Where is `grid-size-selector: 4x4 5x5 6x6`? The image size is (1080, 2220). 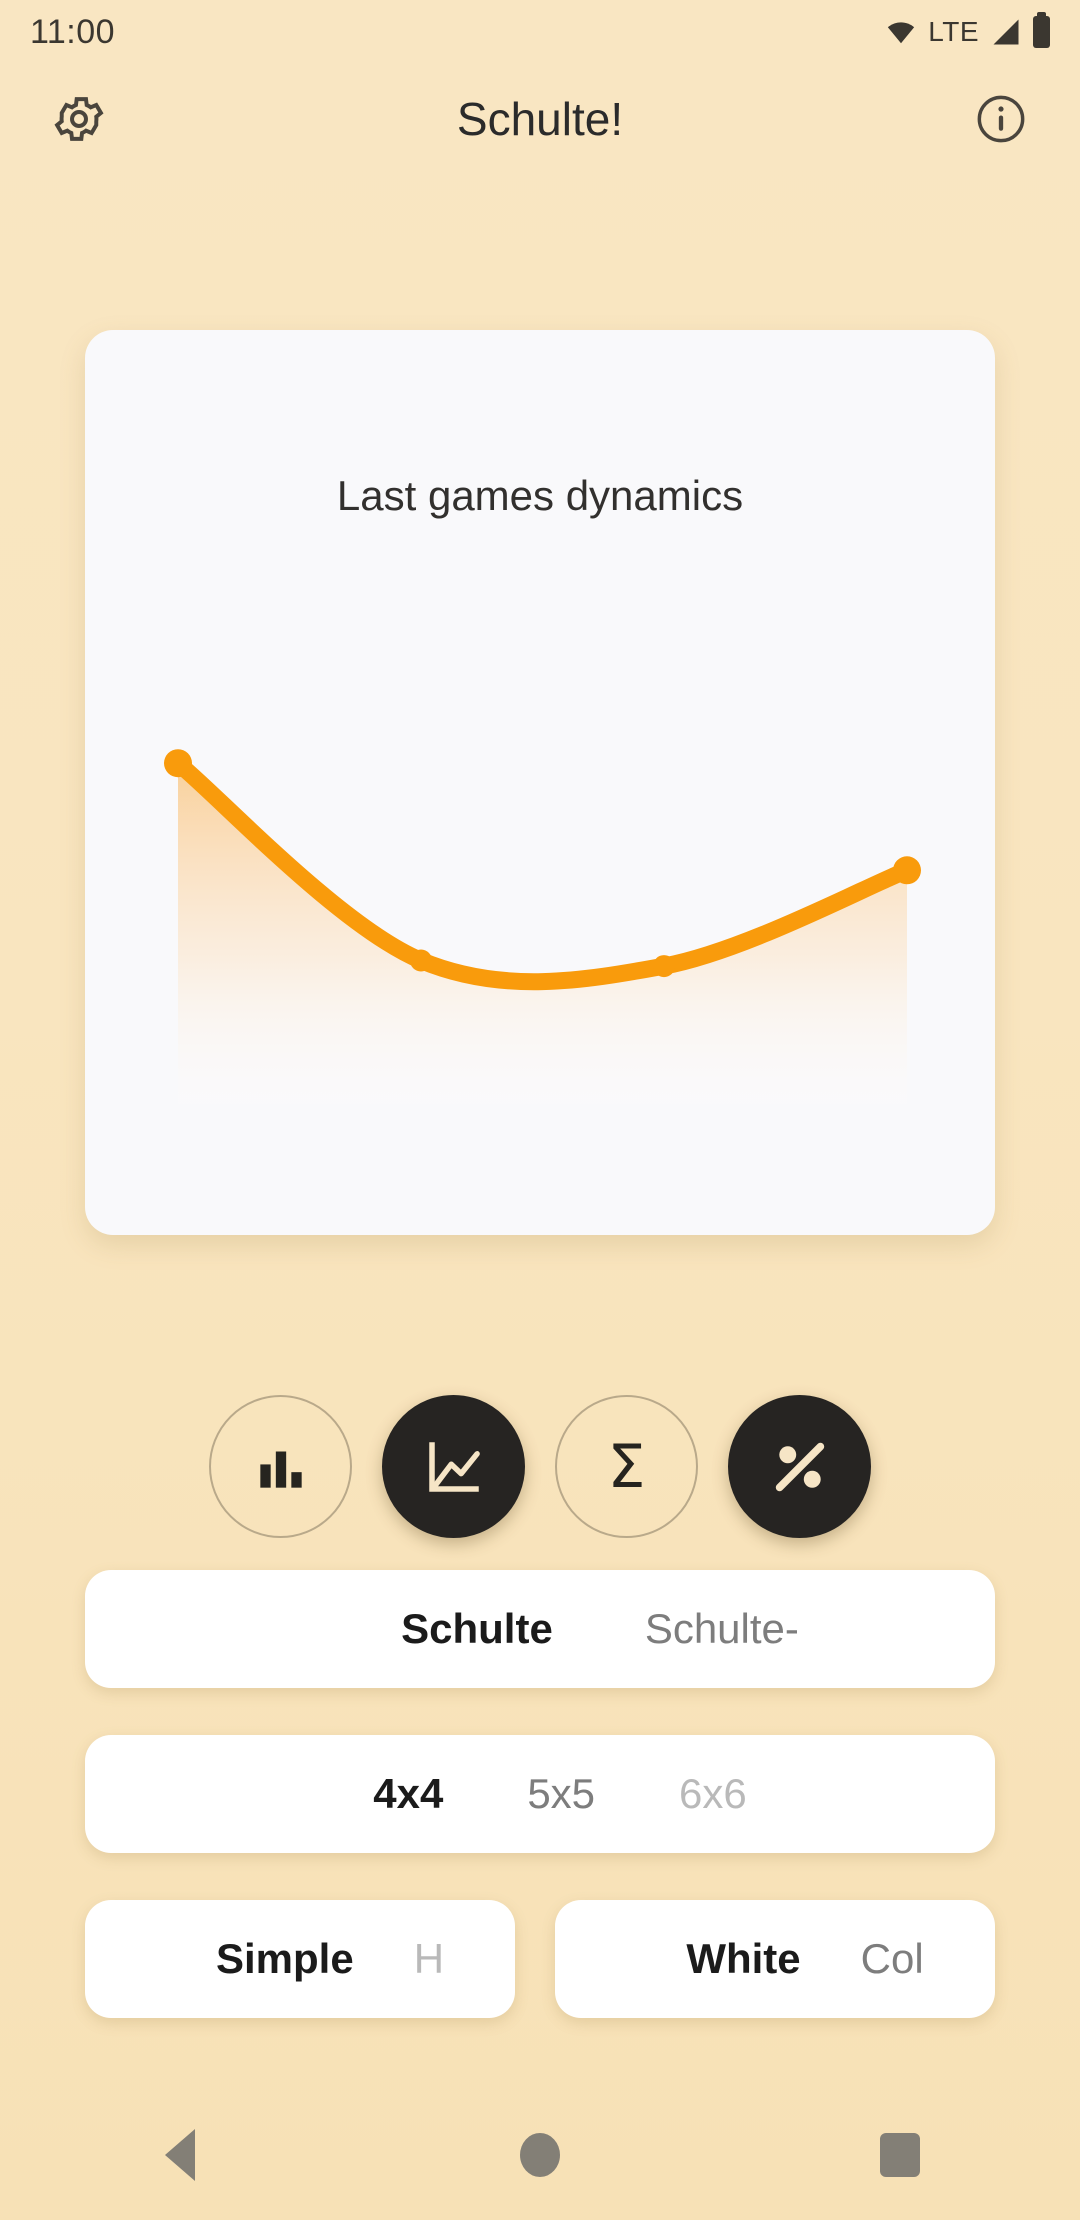
grid-size-selector: 4x4 5x5 6x6 is located at coordinates (540, 1794).